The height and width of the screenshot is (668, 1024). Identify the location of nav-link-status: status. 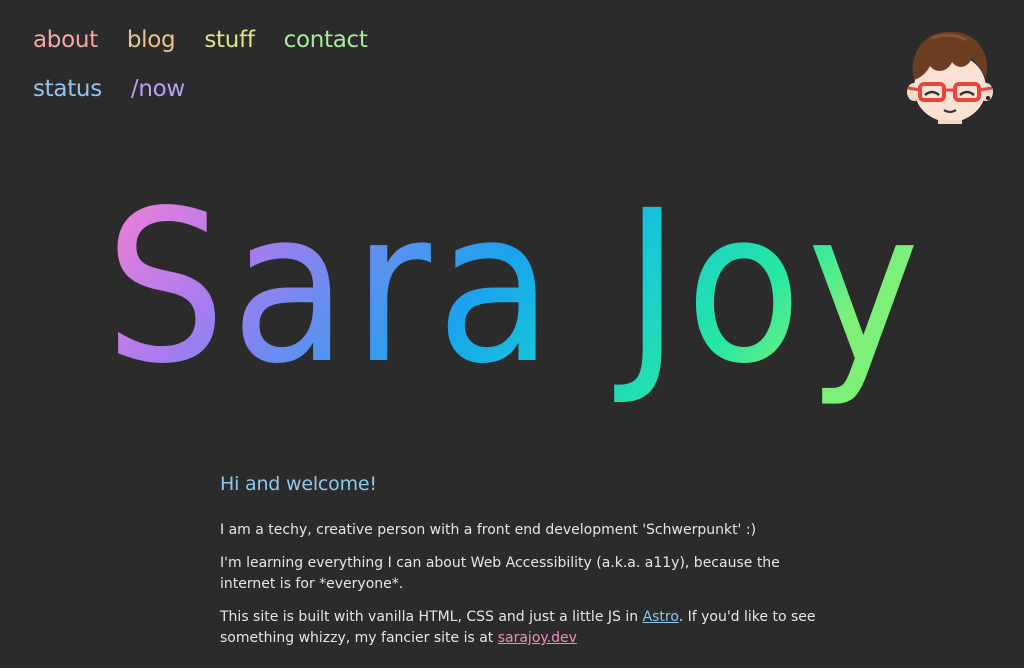
(67, 89).